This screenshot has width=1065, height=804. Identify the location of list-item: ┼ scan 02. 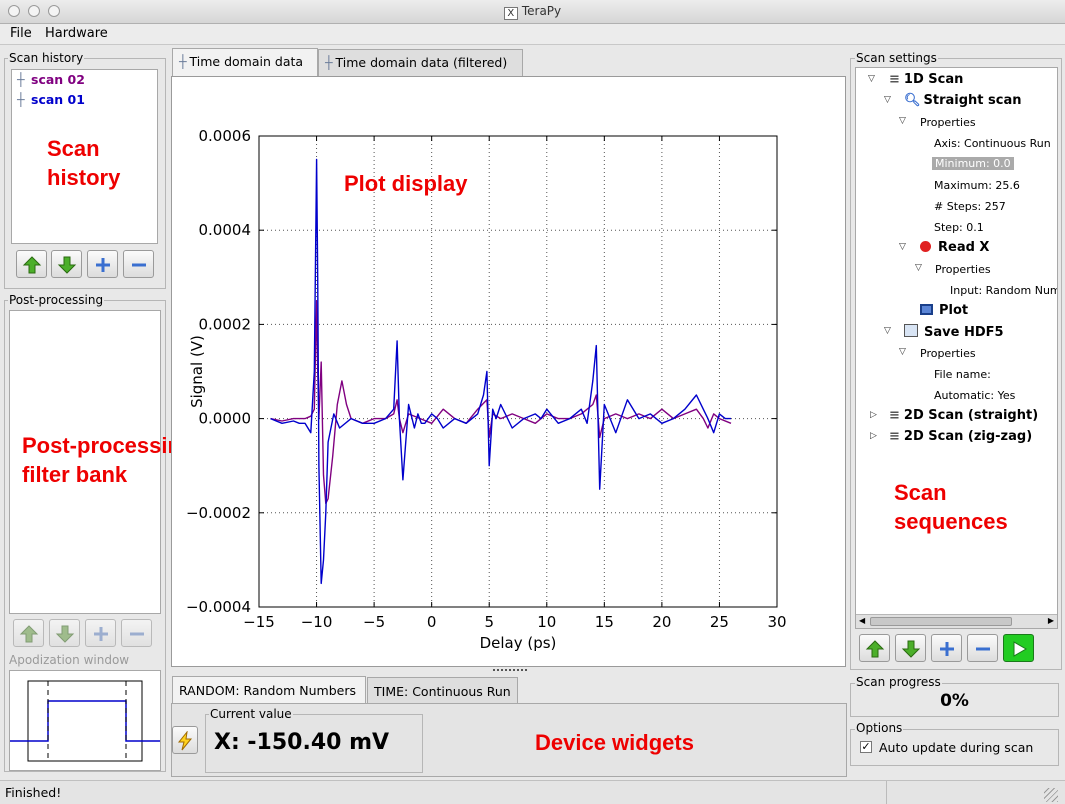
(51, 79).